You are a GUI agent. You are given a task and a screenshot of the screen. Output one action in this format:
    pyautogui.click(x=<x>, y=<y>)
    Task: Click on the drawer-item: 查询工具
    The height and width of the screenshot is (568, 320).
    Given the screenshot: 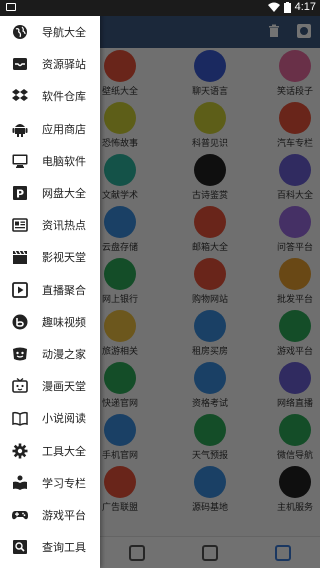 What is the action you would take?
    pyautogui.click(x=50, y=547)
    